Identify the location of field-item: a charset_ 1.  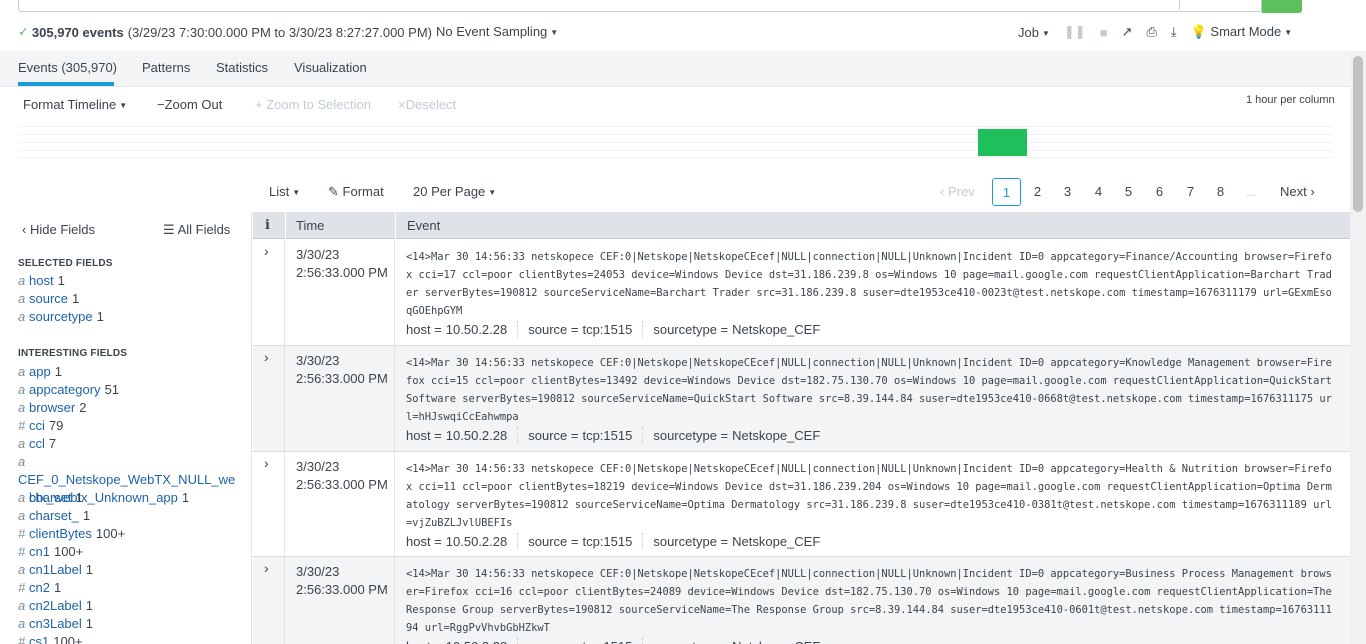
(130, 516).